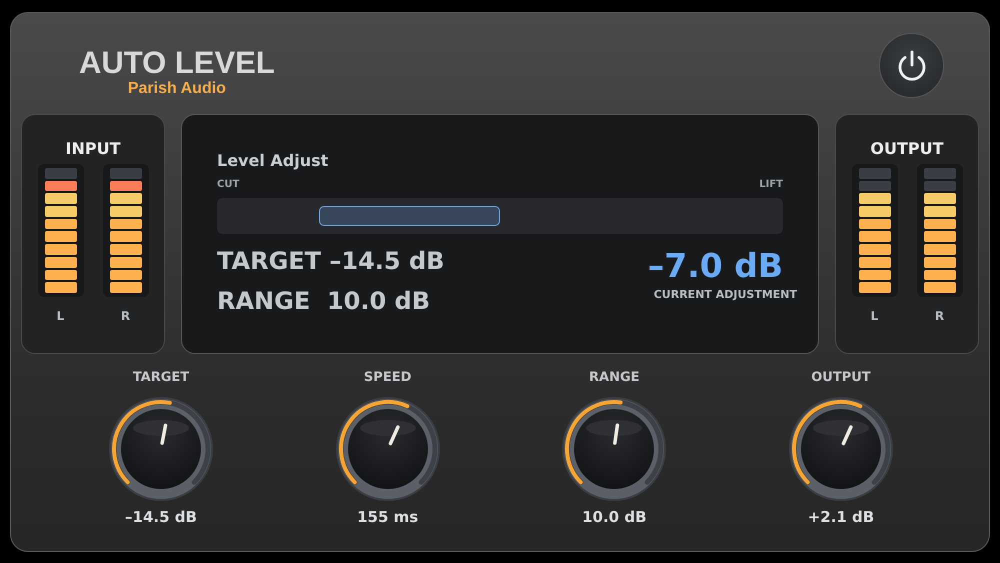 This screenshot has width=1000, height=563. What do you see at coordinates (387, 517) in the screenshot?
I see `knob-value: 155 ms` at bounding box center [387, 517].